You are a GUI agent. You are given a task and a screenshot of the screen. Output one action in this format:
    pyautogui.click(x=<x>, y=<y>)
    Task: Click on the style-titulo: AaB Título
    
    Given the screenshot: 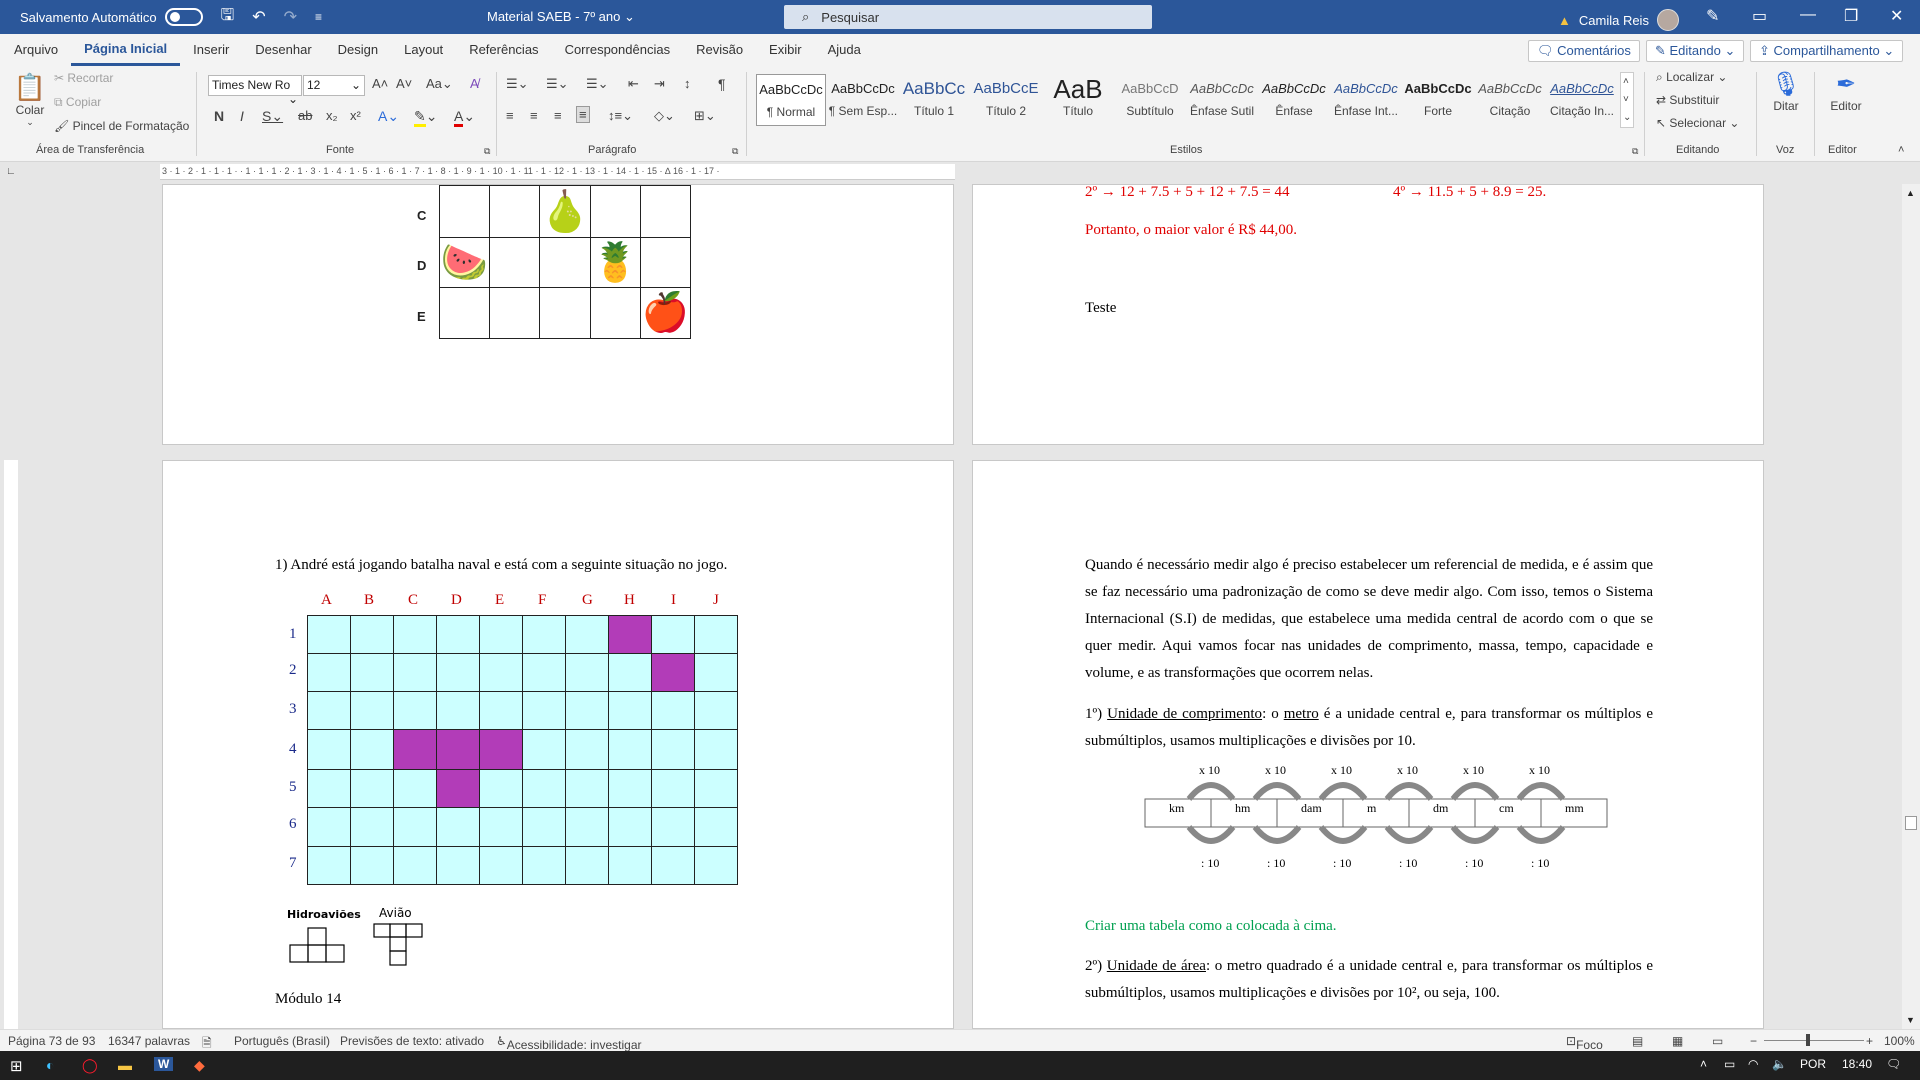 What is the action you would take?
    pyautogui.click(x=1078, y=100)
    